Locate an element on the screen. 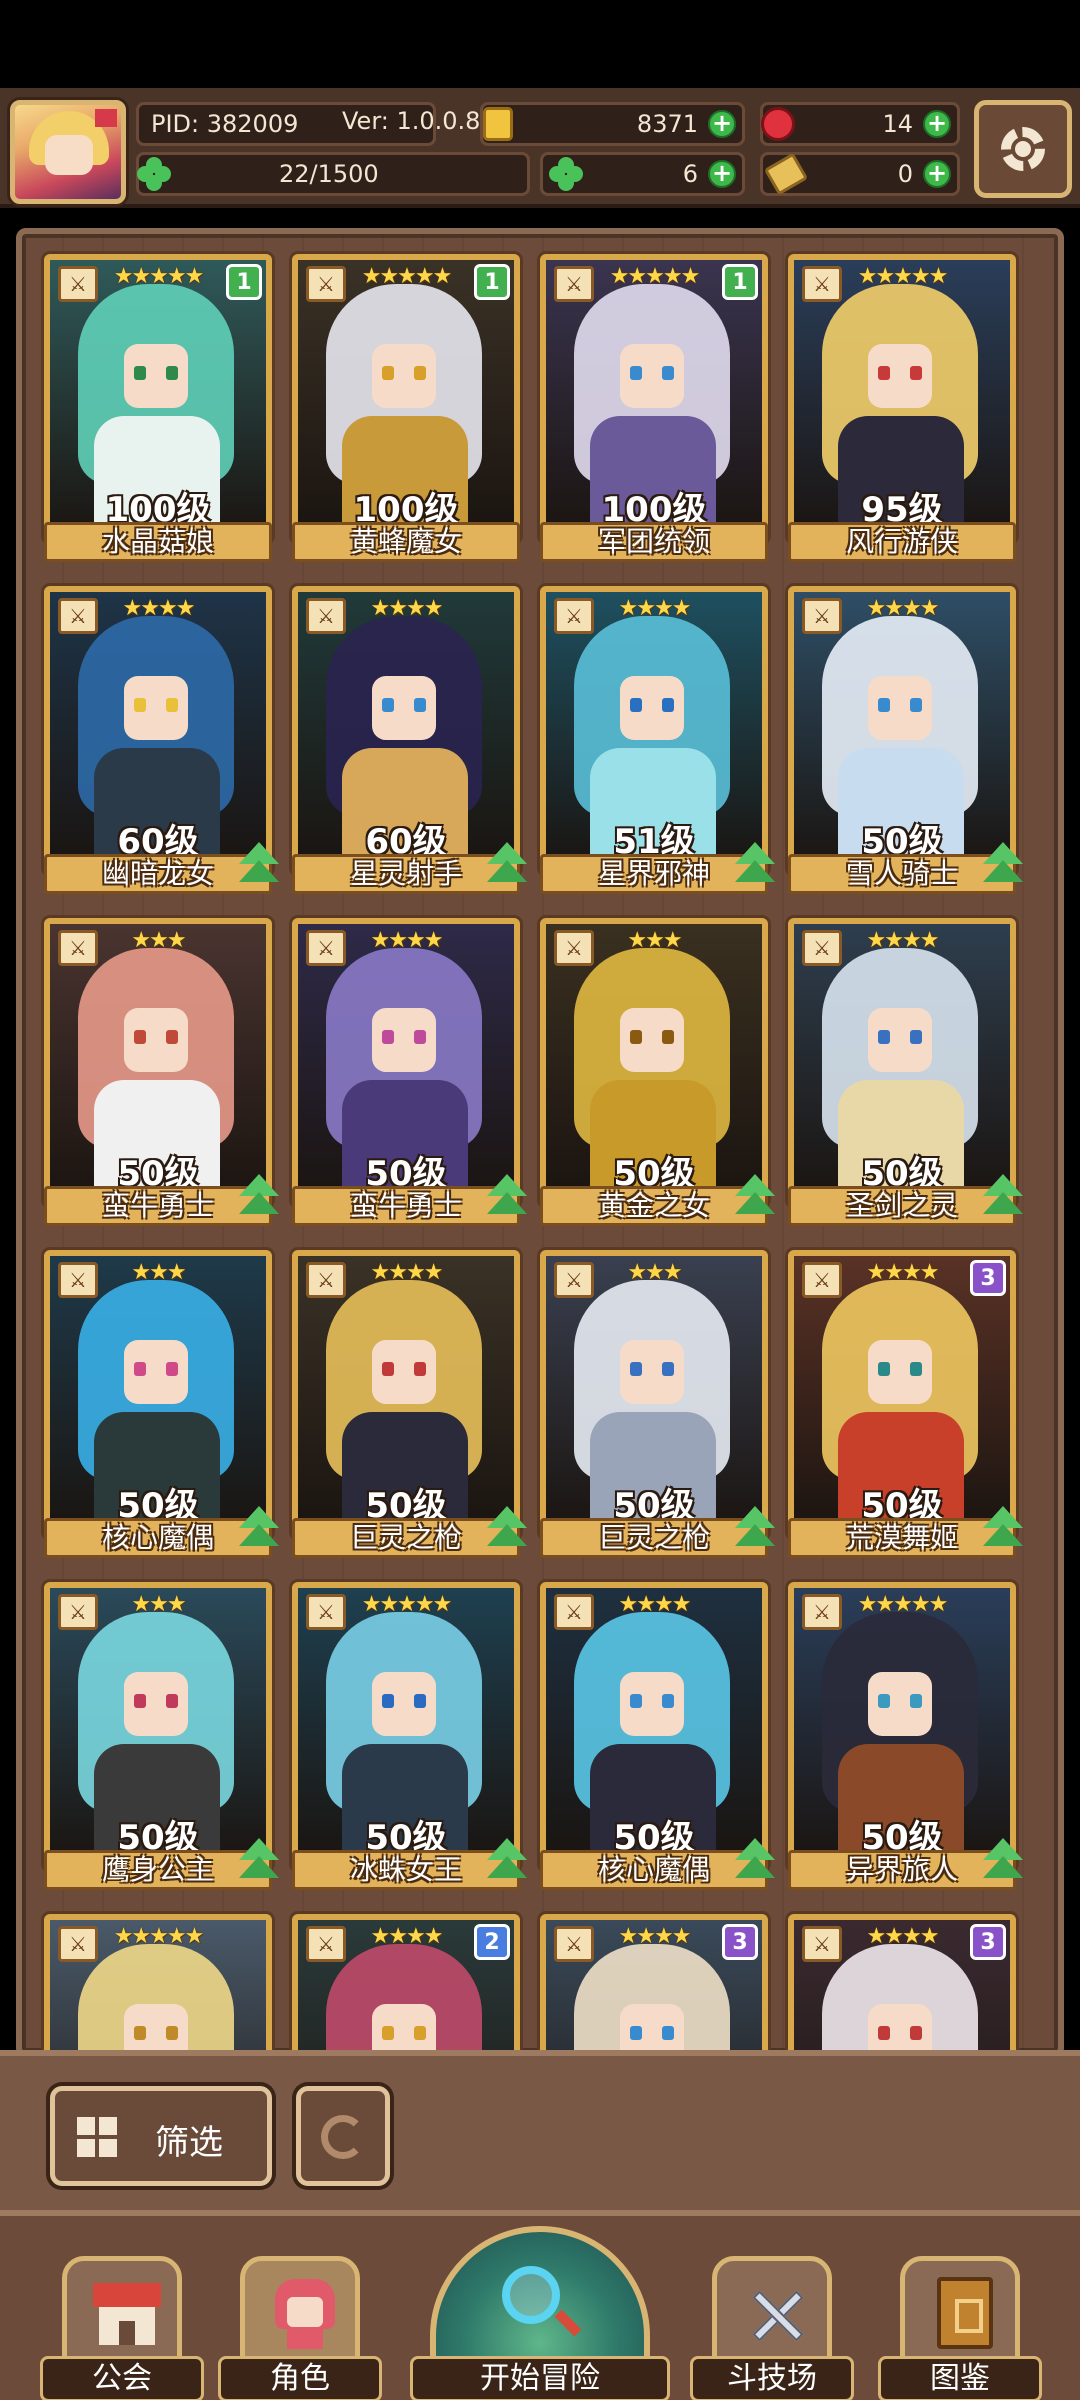 The width and height of the screenshot is (1080, 2400). bottom-nav: 公会 角色 开始冒险 斗技场 图鉴 is located at coordinates (540, 2305).